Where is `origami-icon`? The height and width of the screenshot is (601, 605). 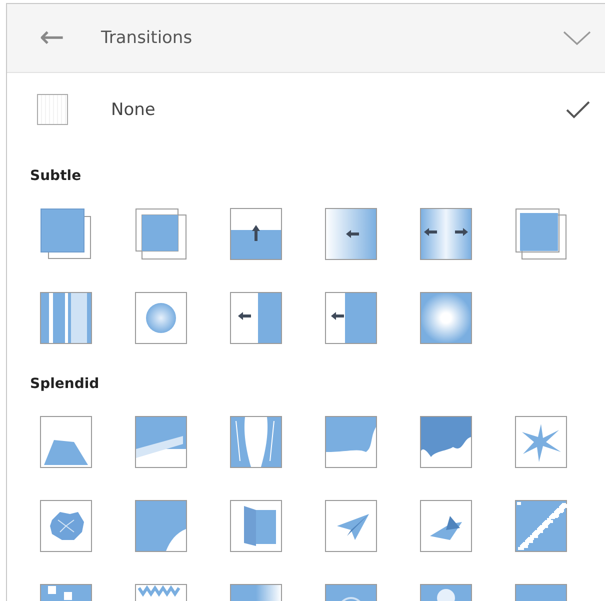 origami-icon is located at coordinates (446, 526).